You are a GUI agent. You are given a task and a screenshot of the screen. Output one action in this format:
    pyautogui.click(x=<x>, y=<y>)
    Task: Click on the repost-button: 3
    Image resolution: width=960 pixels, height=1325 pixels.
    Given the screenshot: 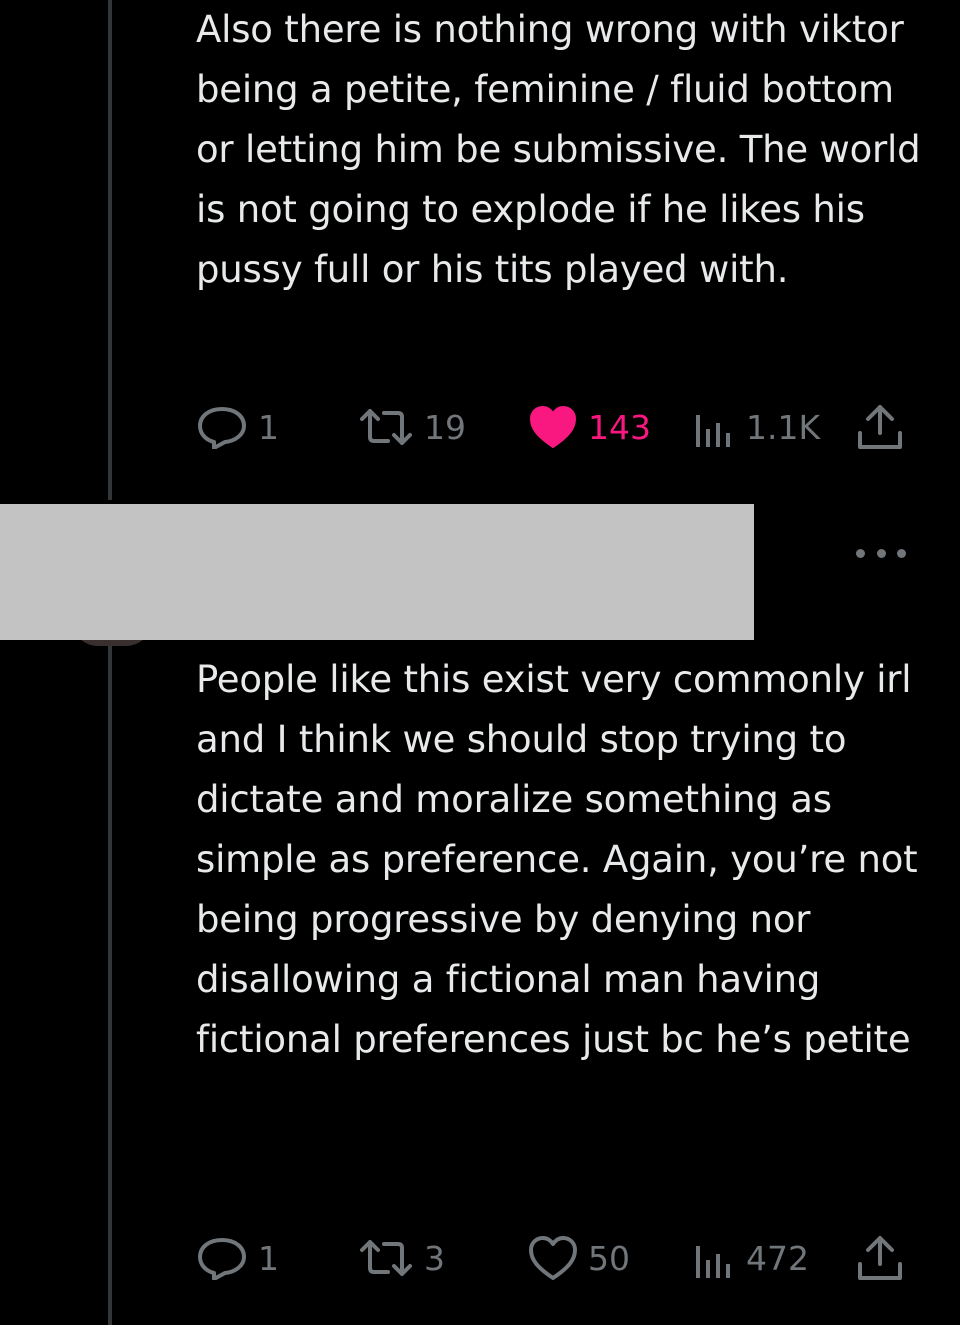 What is the action you would take?
    pyautogui.click(x=401, y=1258)
    